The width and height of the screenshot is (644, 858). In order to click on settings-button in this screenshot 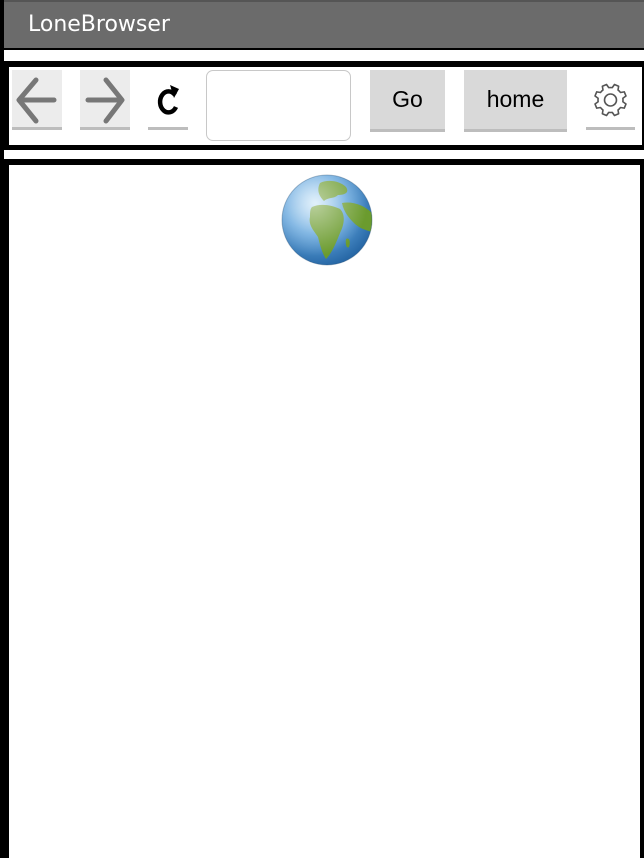, I will do `click(610, 100)`.